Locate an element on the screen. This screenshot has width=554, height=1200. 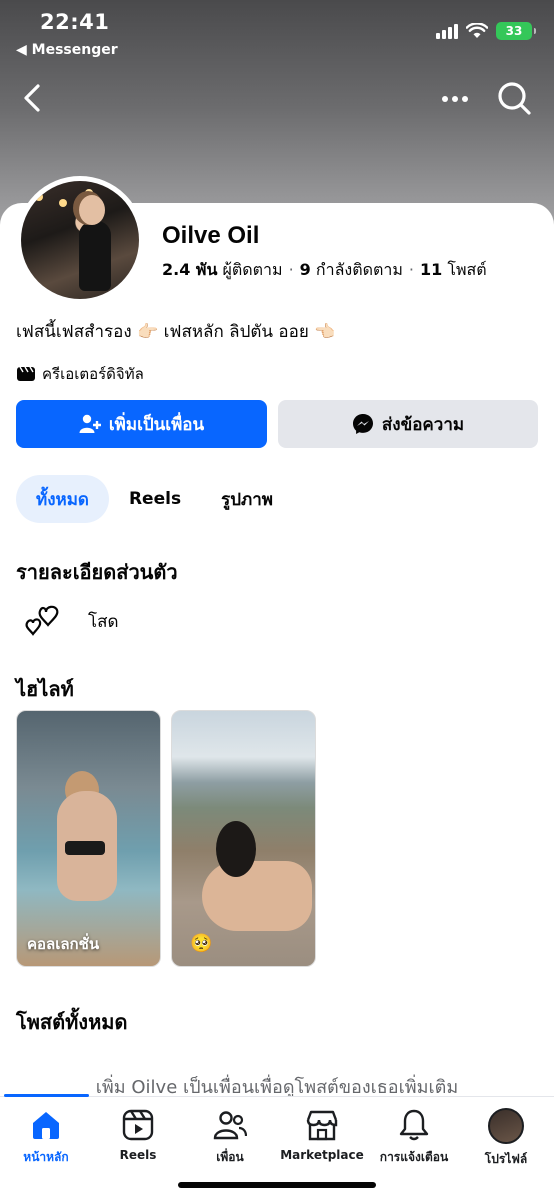
category-label: ครีเอเตอร์ดิจิทัล is located at coordinates (93, 374).